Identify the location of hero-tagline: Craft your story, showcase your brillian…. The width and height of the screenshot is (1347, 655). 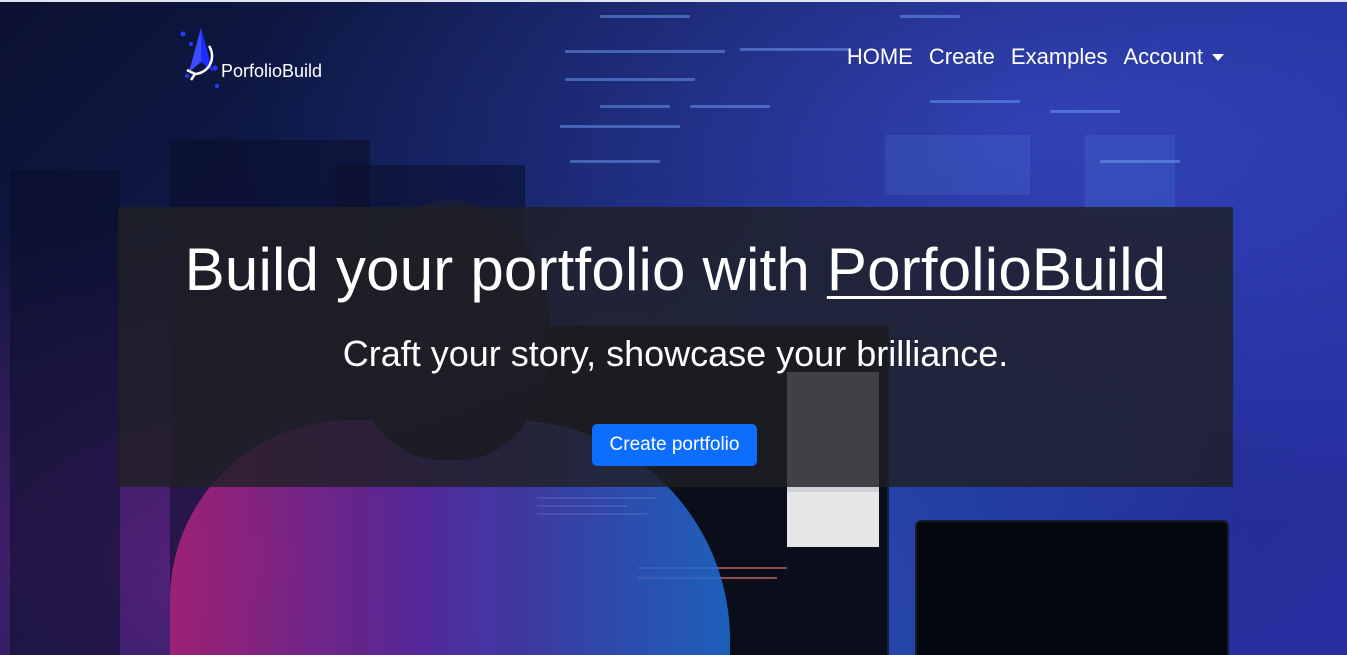
(675, 353).